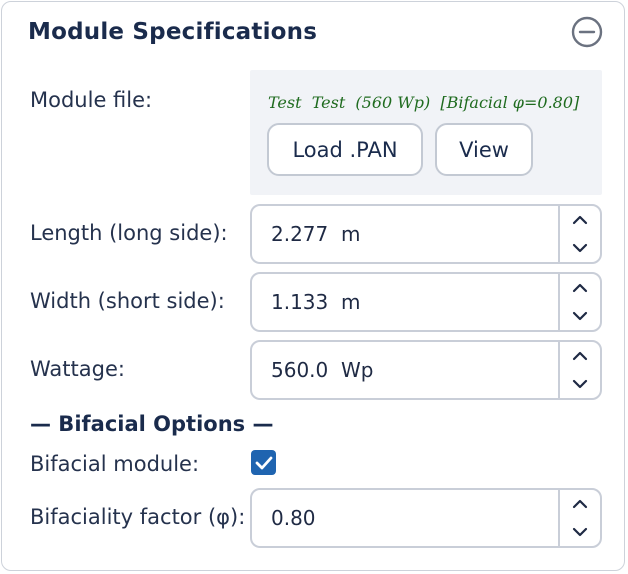 This screenshot has width=628, height=574. I want to click on length-stepper, so click(579, 234).